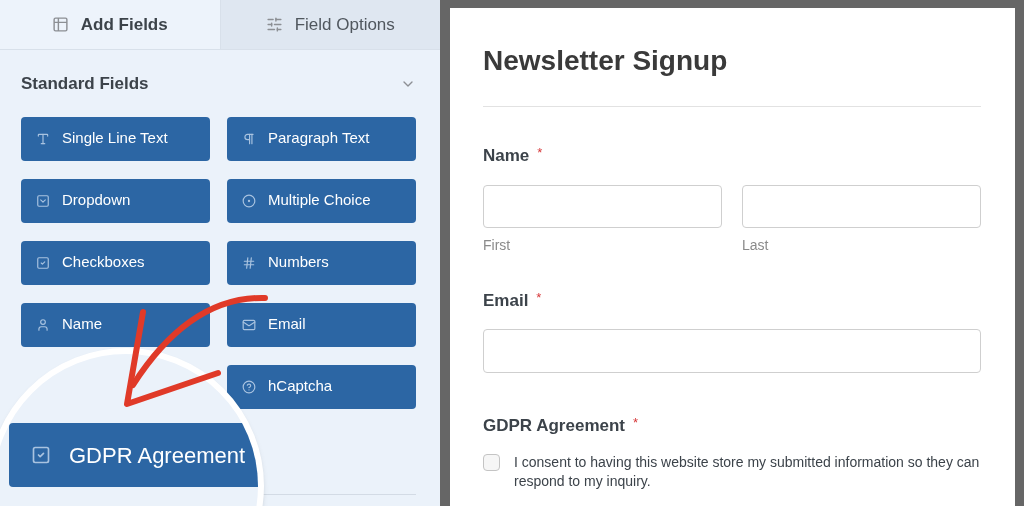  What do you see at coordinates (115, 324) in the screenshot?
I see `field-button: Name` at bounding box center [115, 324].